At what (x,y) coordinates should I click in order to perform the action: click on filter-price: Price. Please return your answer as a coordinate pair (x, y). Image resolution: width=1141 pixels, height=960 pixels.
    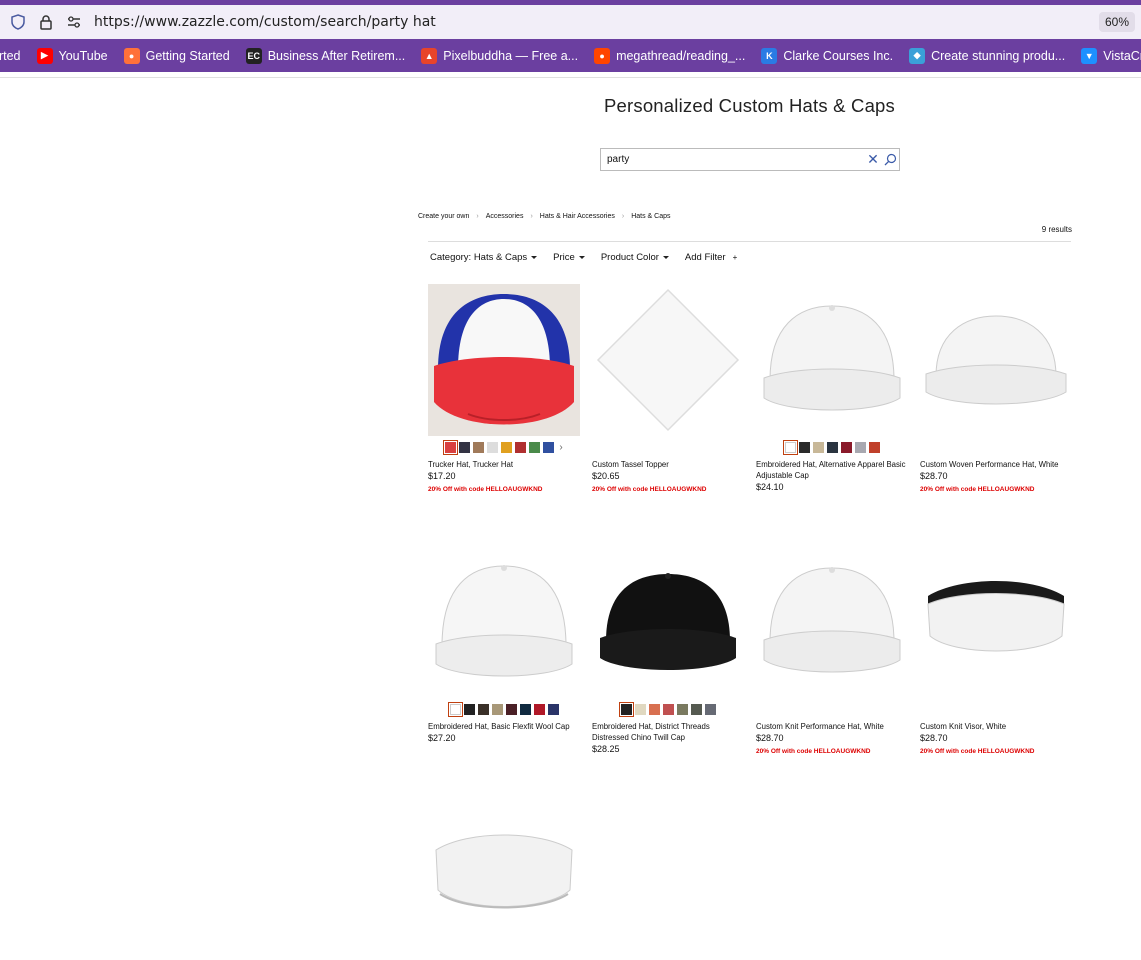
    Looking at the image, I should click on (569, 257).